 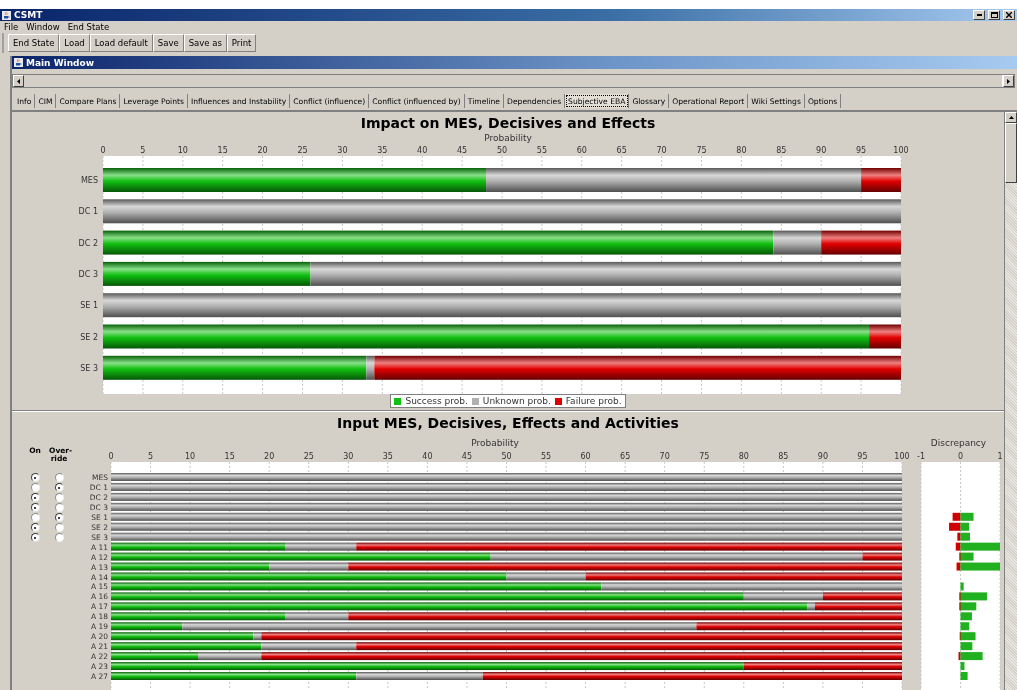 What do you see at coordinates (74, 43) in the screenshot?
I see `toolbar-button: Load` at bounding box center [74, 43].